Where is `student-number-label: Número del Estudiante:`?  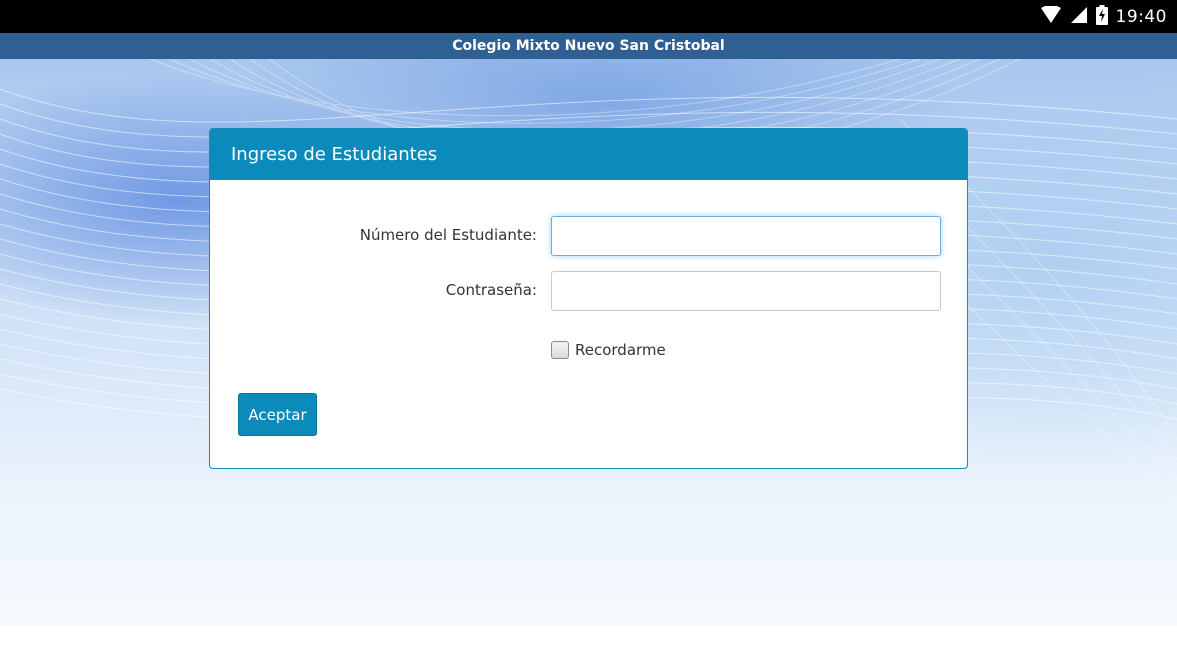 student-number-label: Número del Estudiante: is located at coordinates (448, 235).